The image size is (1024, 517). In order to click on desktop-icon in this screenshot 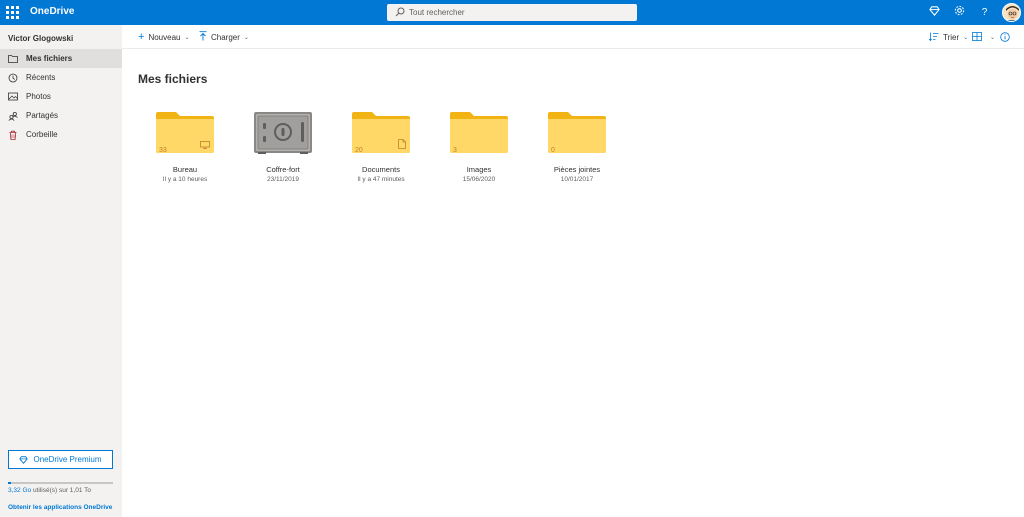, I will do `click(205, 145)`.